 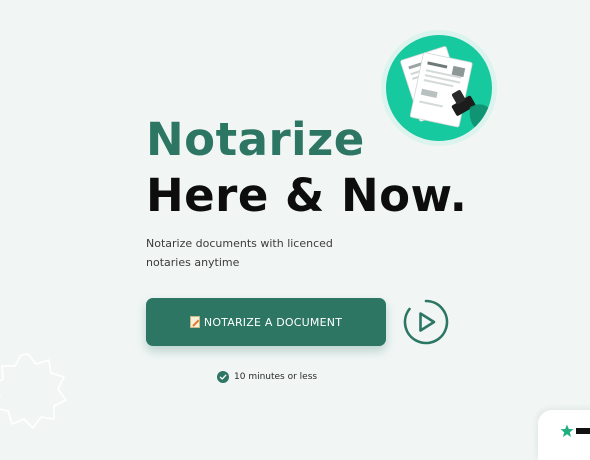 I want to click on time-note-text: 10 minutes or less, so click(x=276, y=377).